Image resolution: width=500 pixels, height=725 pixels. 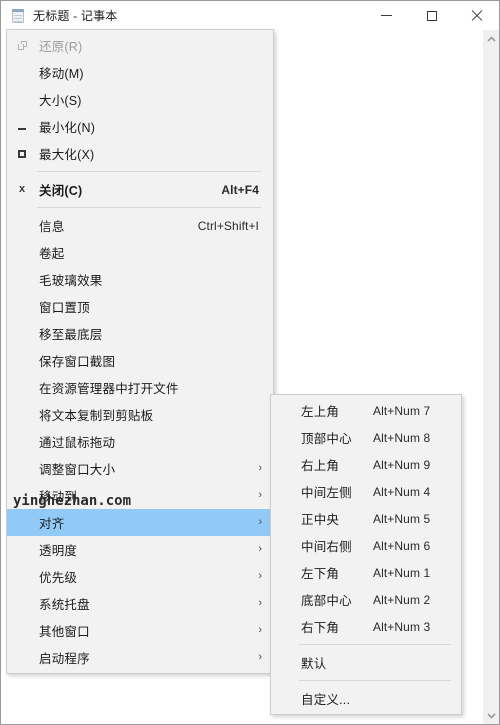 I want to click on scroll-down-icon, so click(x=491, y=715).